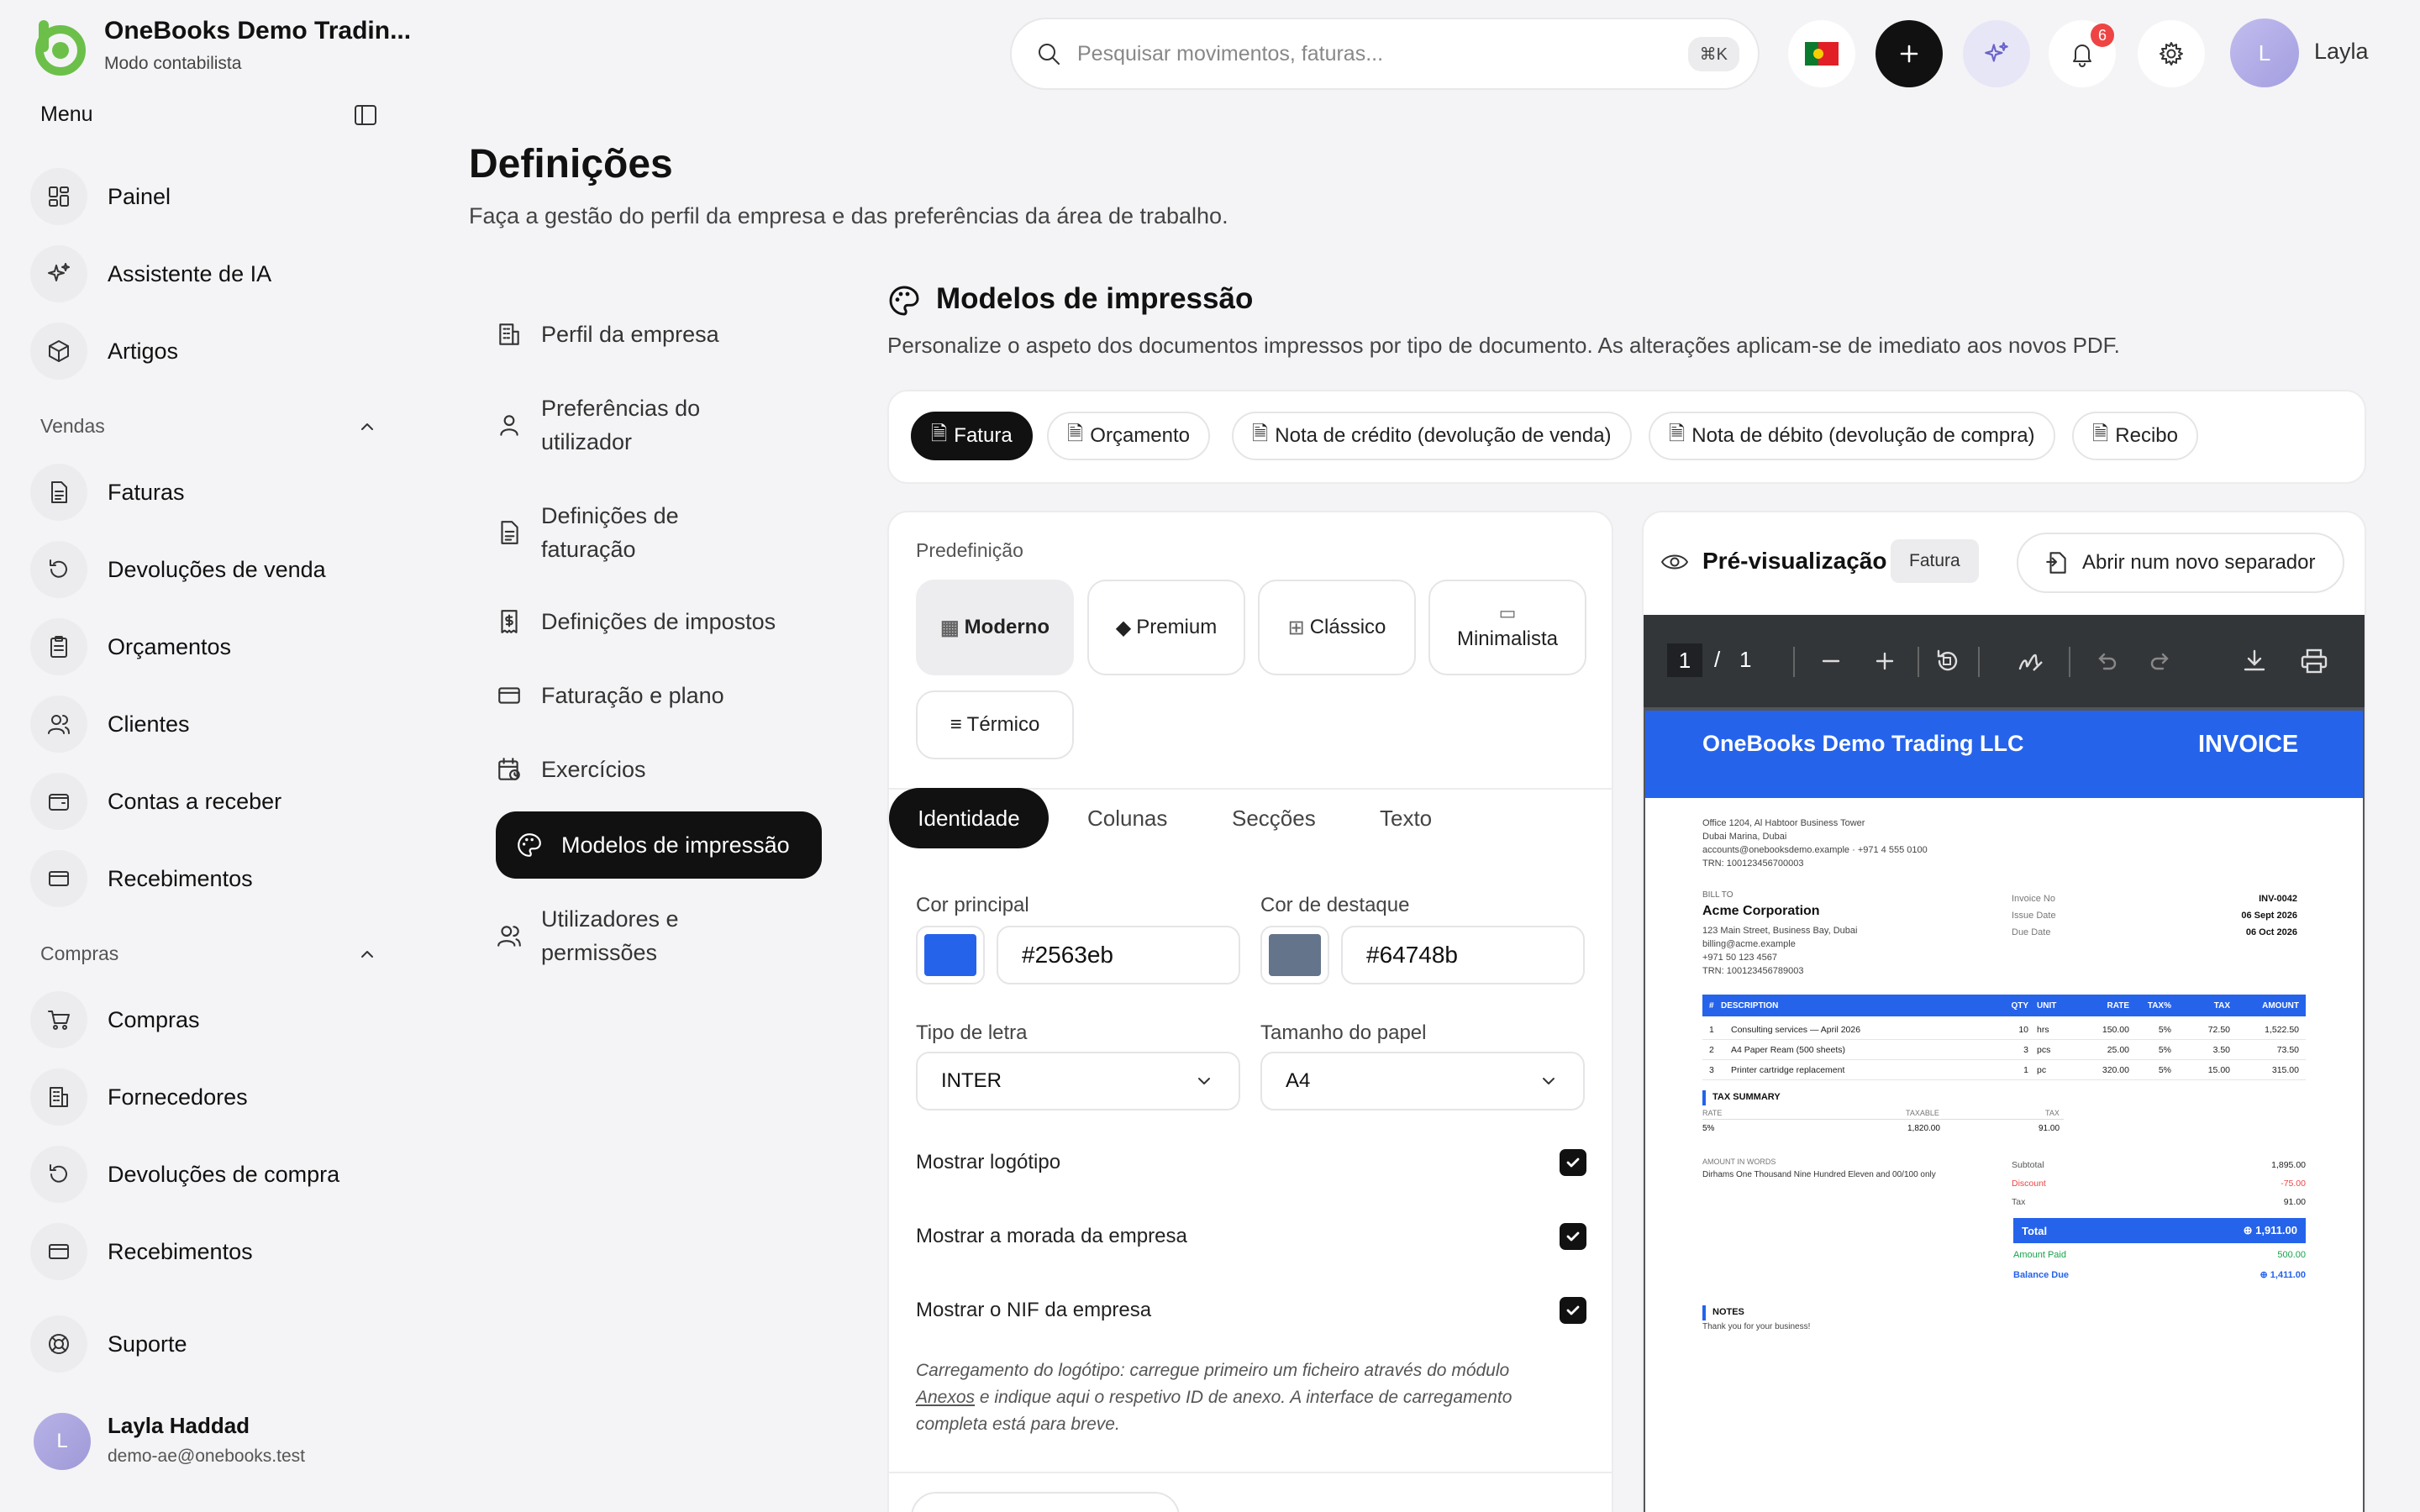 The height and width of the screenshot is (1512, 2420). Describe the element at coordinates (1739, 1162) in the screenshot. I see `words-label: AMOUNT IN WORDS` at that location.